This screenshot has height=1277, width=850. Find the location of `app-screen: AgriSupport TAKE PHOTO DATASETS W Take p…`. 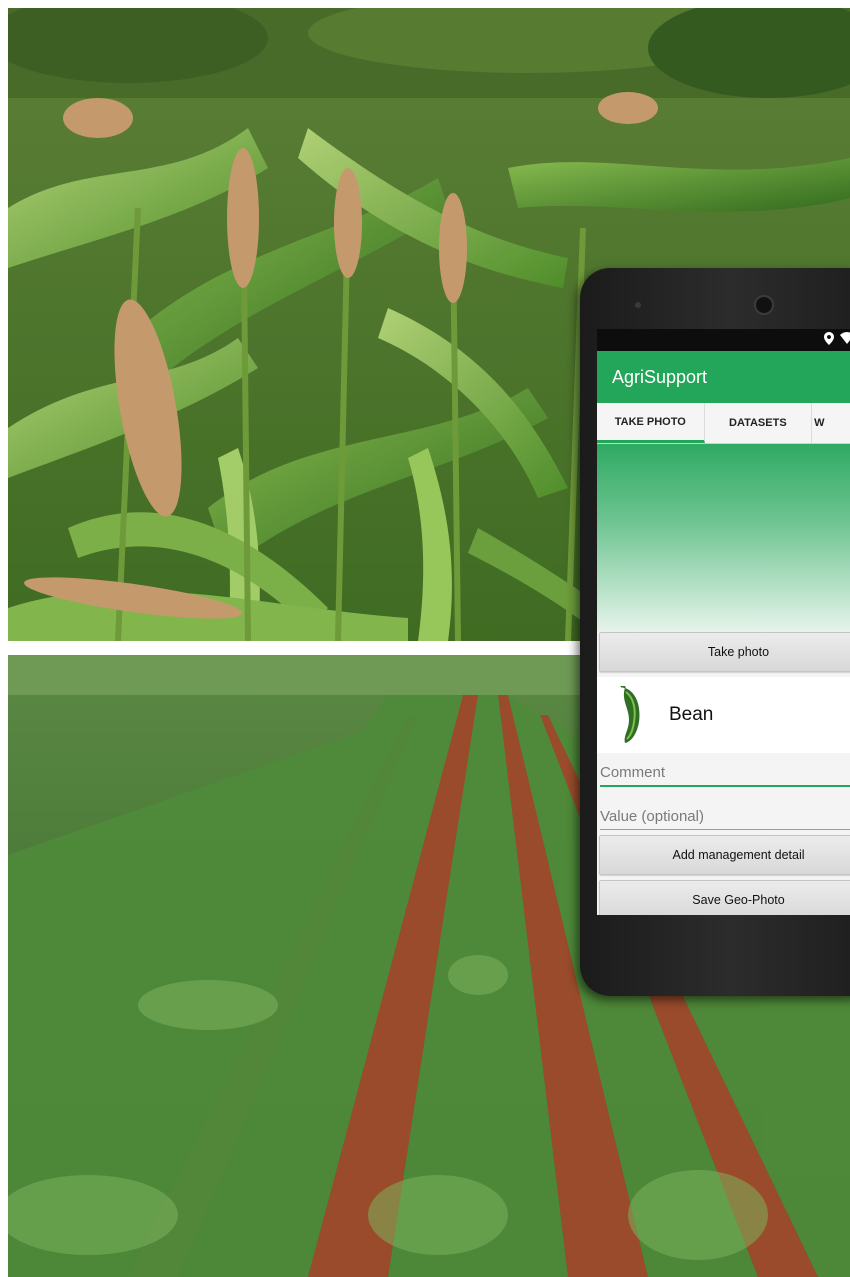

app-screen: AgriSupport TAKE PHOTO DATASETS W Take p… is located at coordinates (723, 622).